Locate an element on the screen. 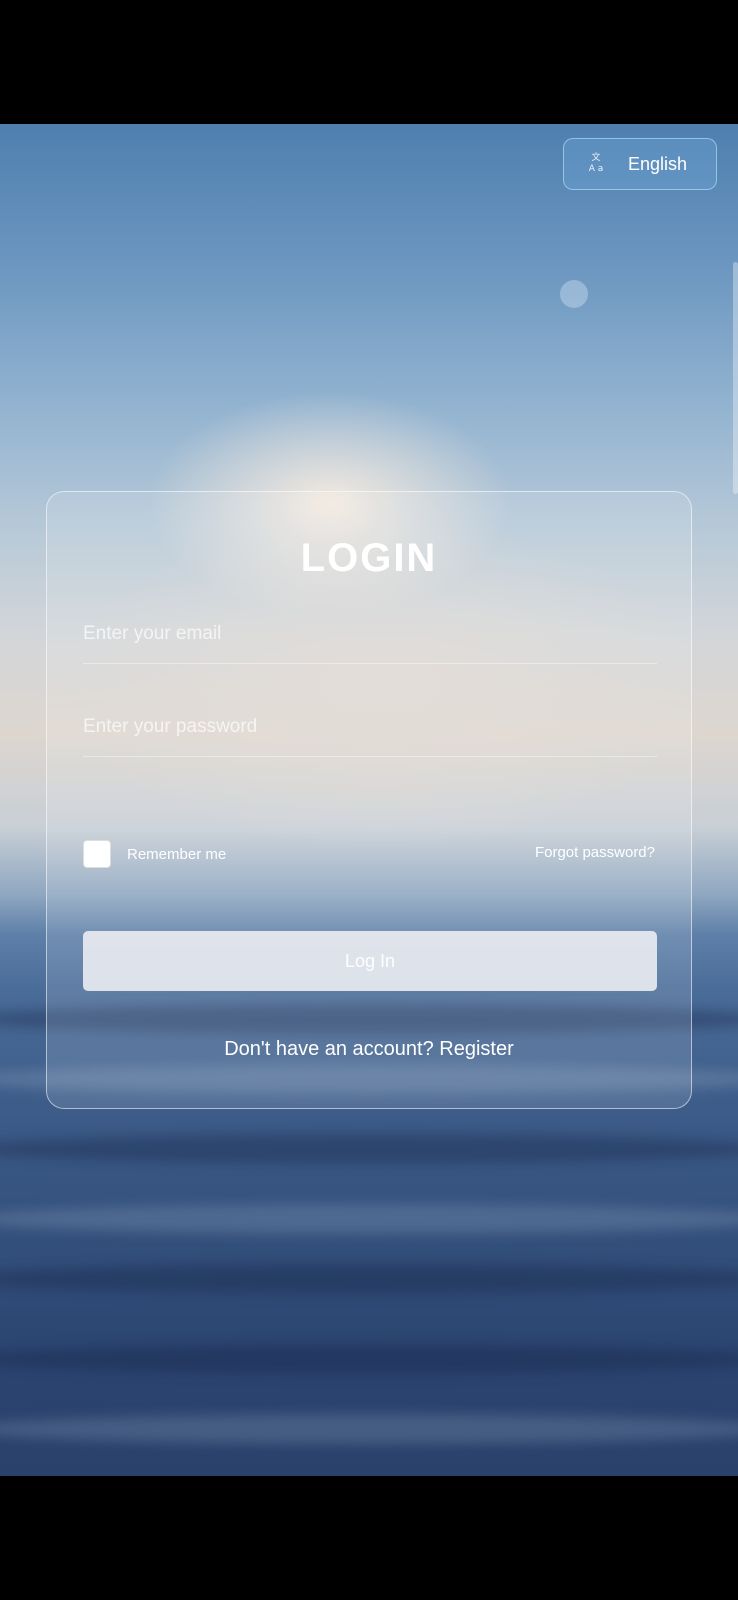 The height and width of the screenshot is (1600, 738). translate-icon-glyph-bottom: A a is located at coordinates (596, 169).